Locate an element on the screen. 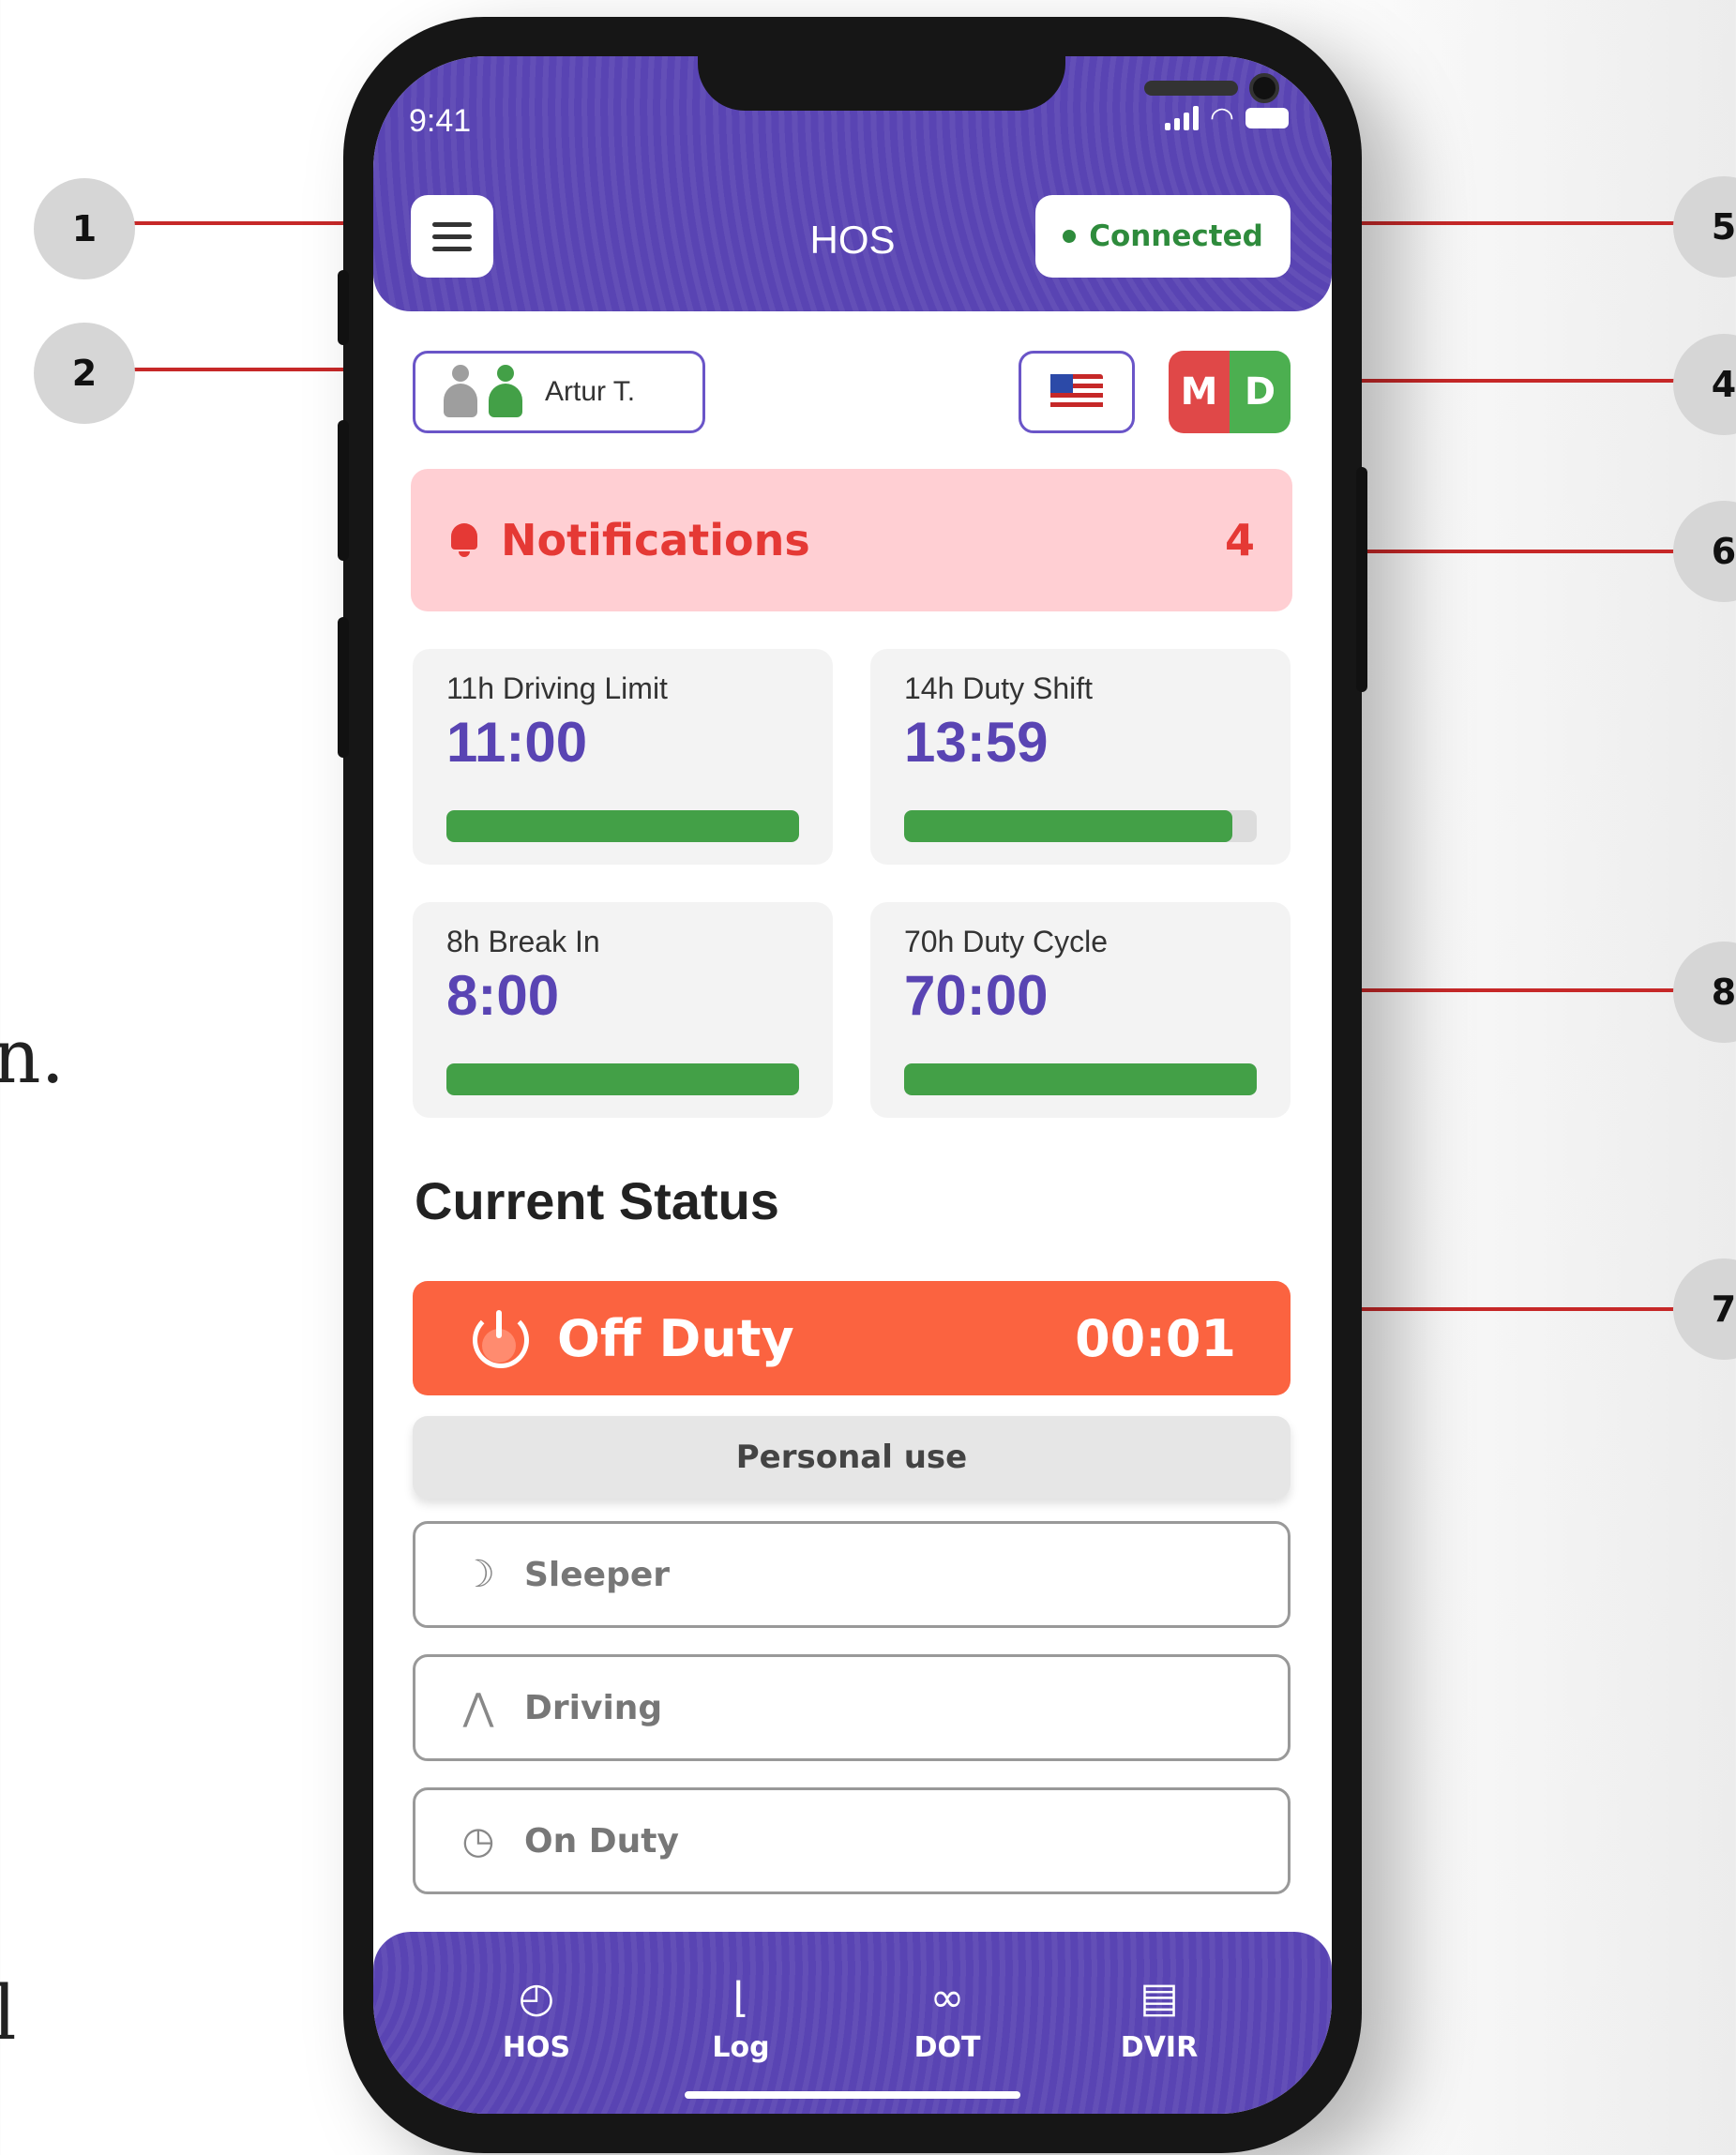 This screenshot has height=2155, width=1736. callout-7: 7 is located at coordinates (1704, 1309).